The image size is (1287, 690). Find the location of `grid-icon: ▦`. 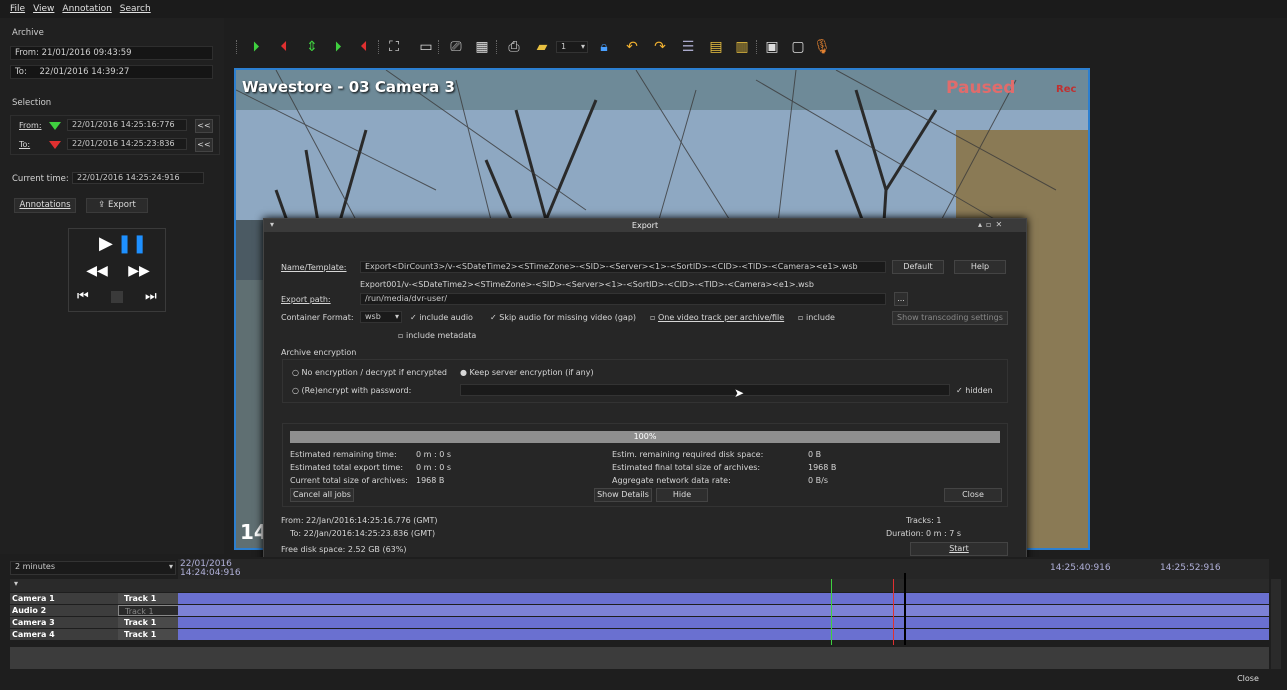

grid-icon: ▦ is located at coordinates (482, 47).